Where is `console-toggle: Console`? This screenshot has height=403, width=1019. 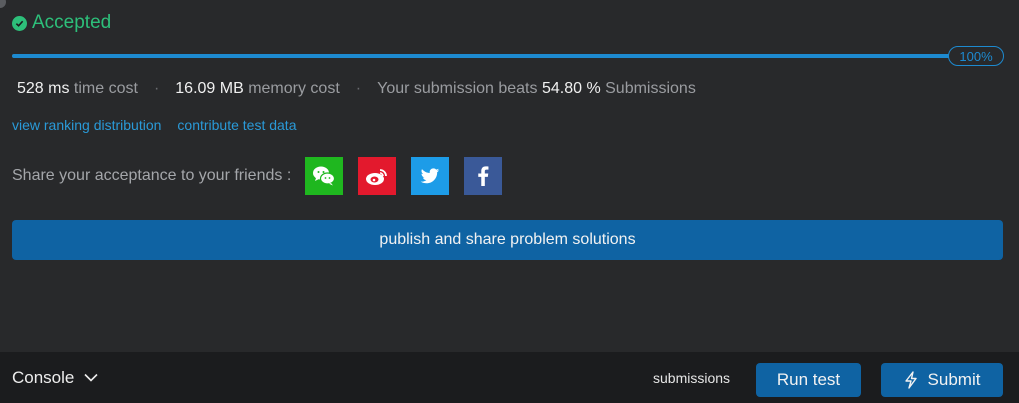
console-toggle: Console is located at coordinates (55, 377).